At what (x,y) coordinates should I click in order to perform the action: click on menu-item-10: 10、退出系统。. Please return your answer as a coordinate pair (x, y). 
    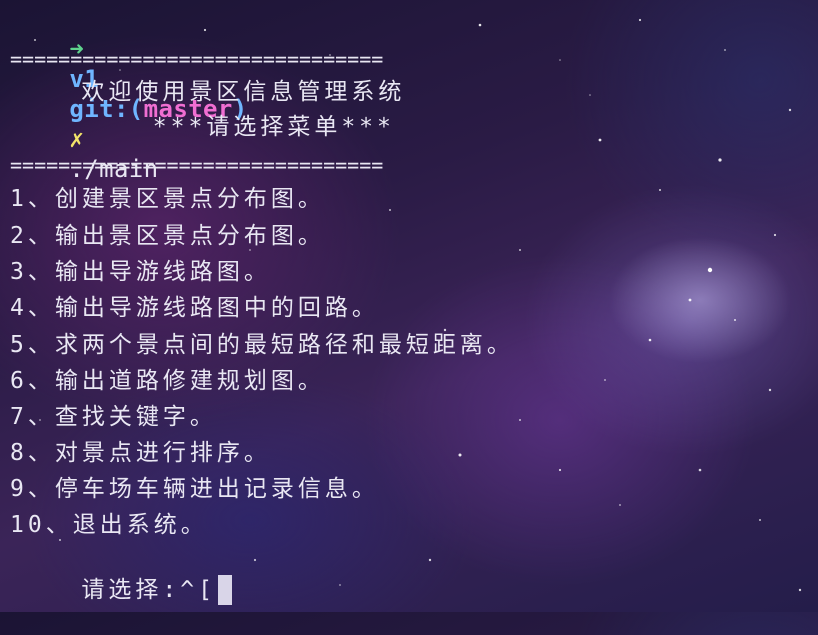
    Looking at the image, I should click on (109, 525).